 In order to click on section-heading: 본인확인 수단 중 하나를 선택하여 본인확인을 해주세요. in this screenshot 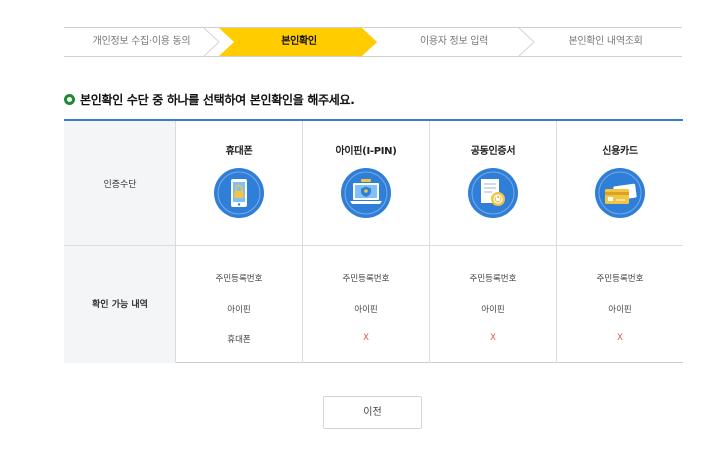, I will do `click(209, 99)`.